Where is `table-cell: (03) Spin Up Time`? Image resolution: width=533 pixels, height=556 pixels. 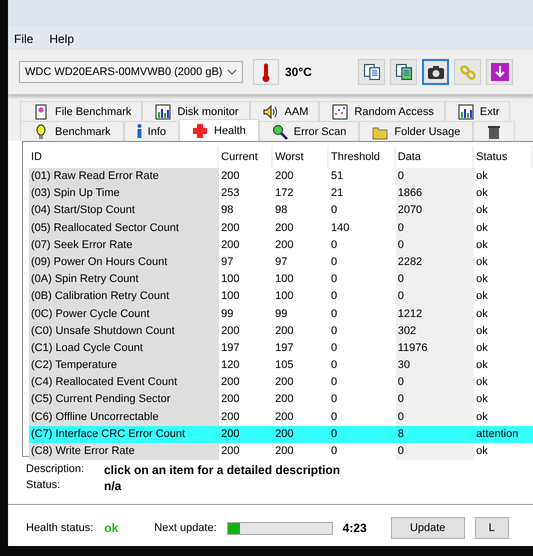 table-cell: (03) Spin Up Time is located at coordinates (124, 193).